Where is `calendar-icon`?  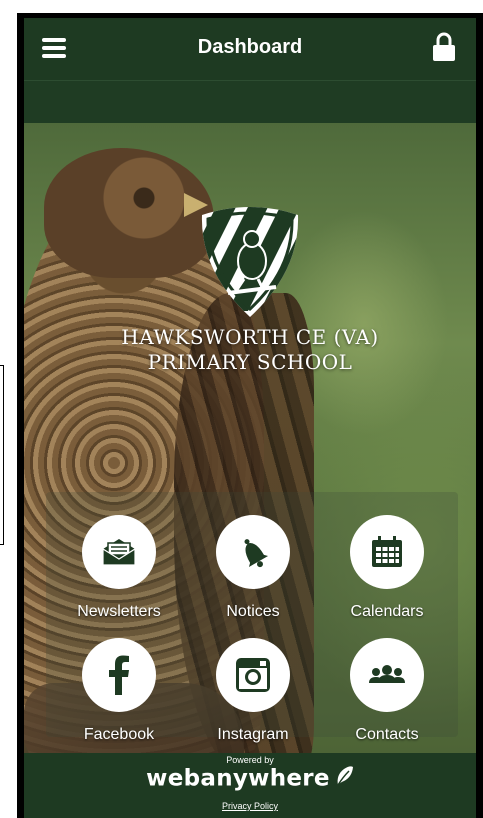 calendar-icon is located at coordinates (387, 551).